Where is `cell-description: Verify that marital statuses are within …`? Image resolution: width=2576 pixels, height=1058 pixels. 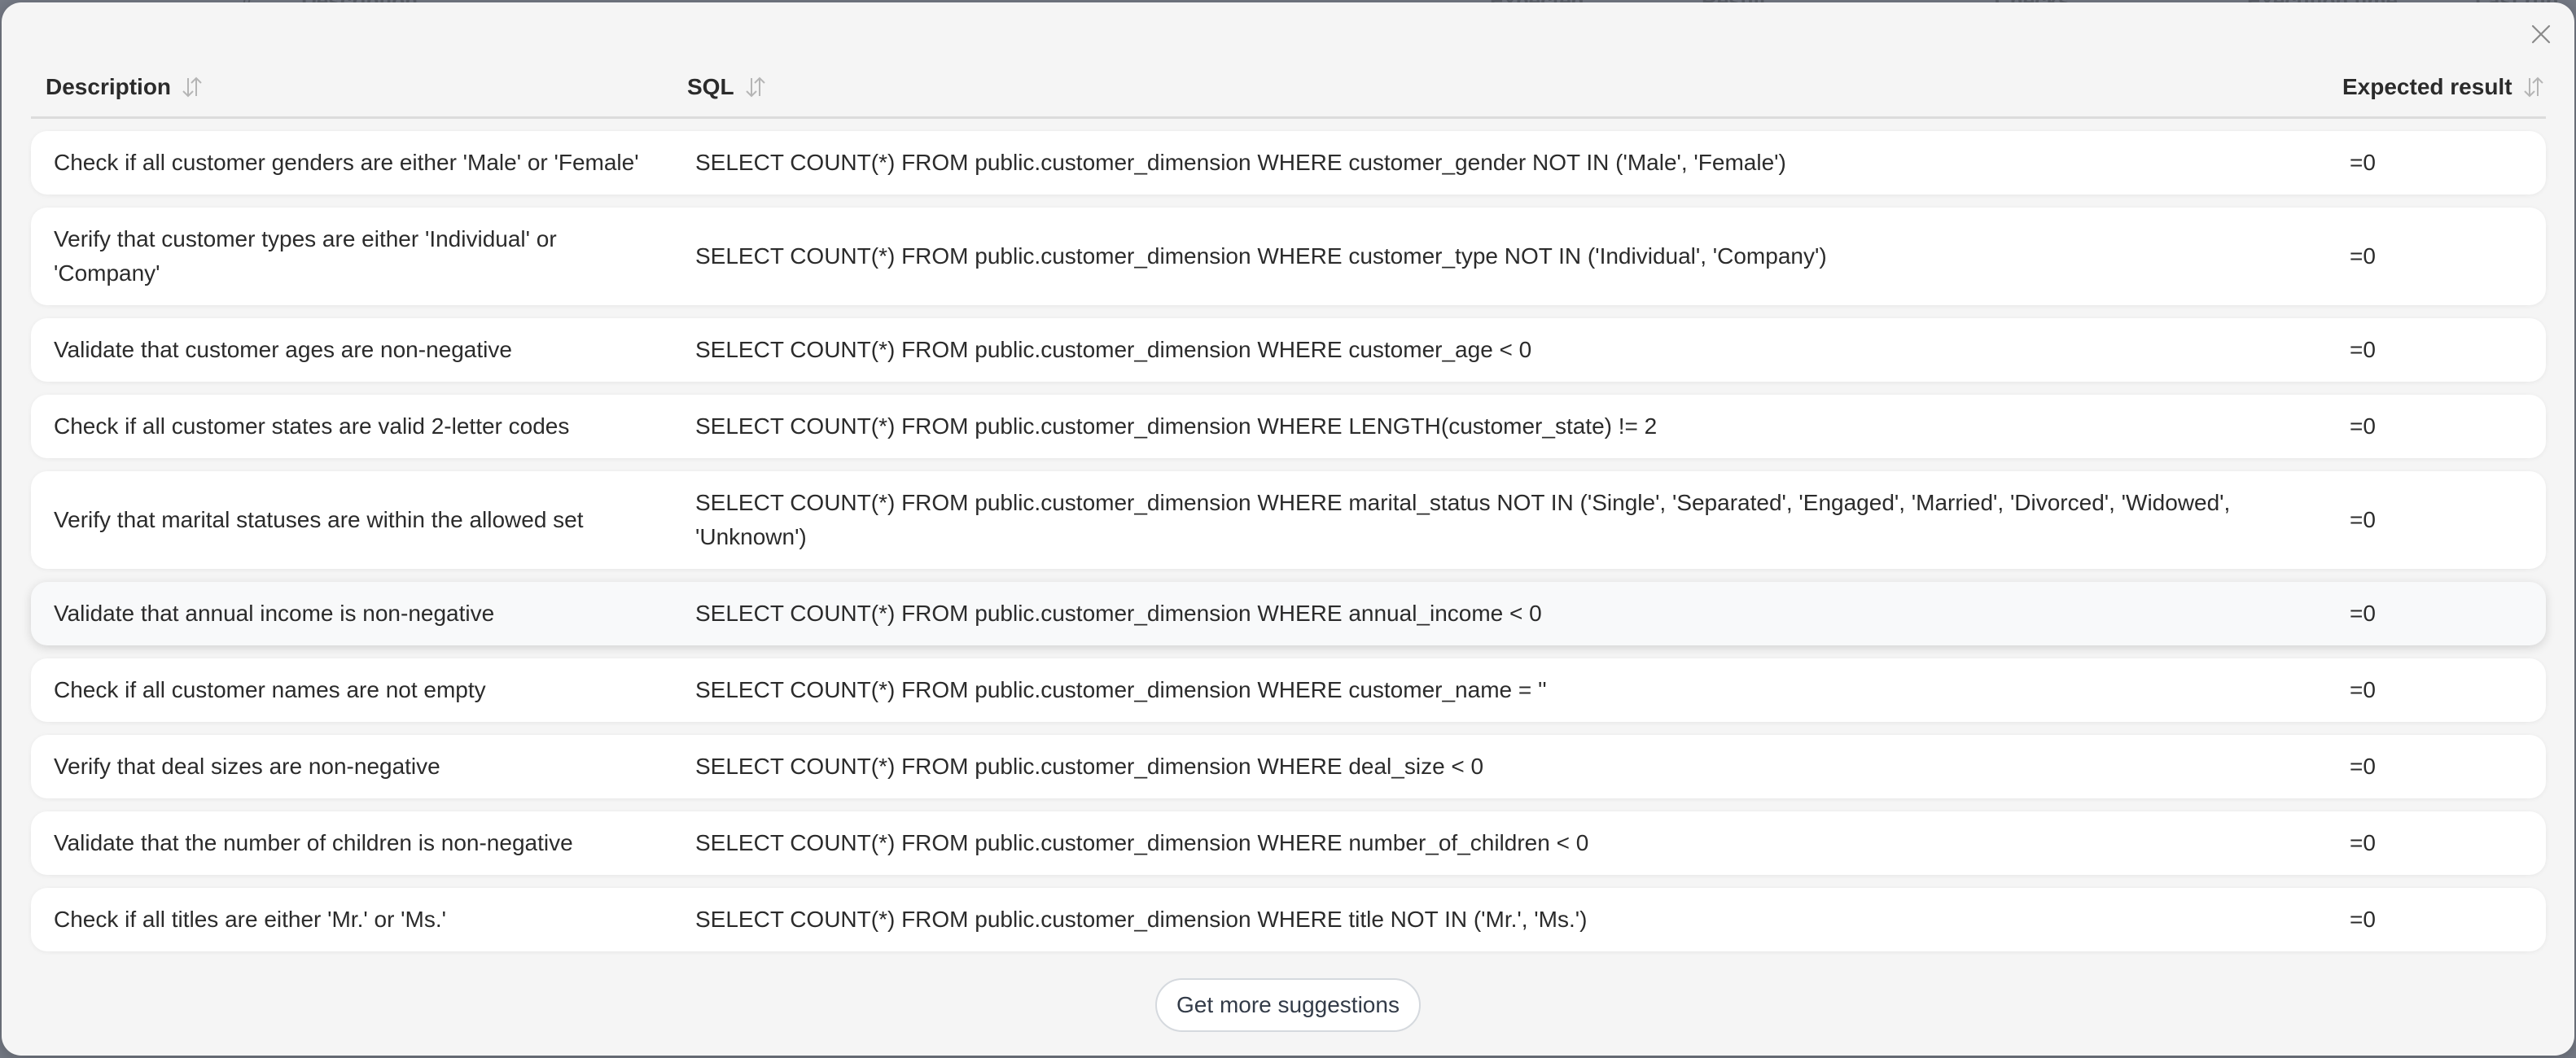 cell-description: Verify that marital statuses are within … is located at coordinates (319, 519).